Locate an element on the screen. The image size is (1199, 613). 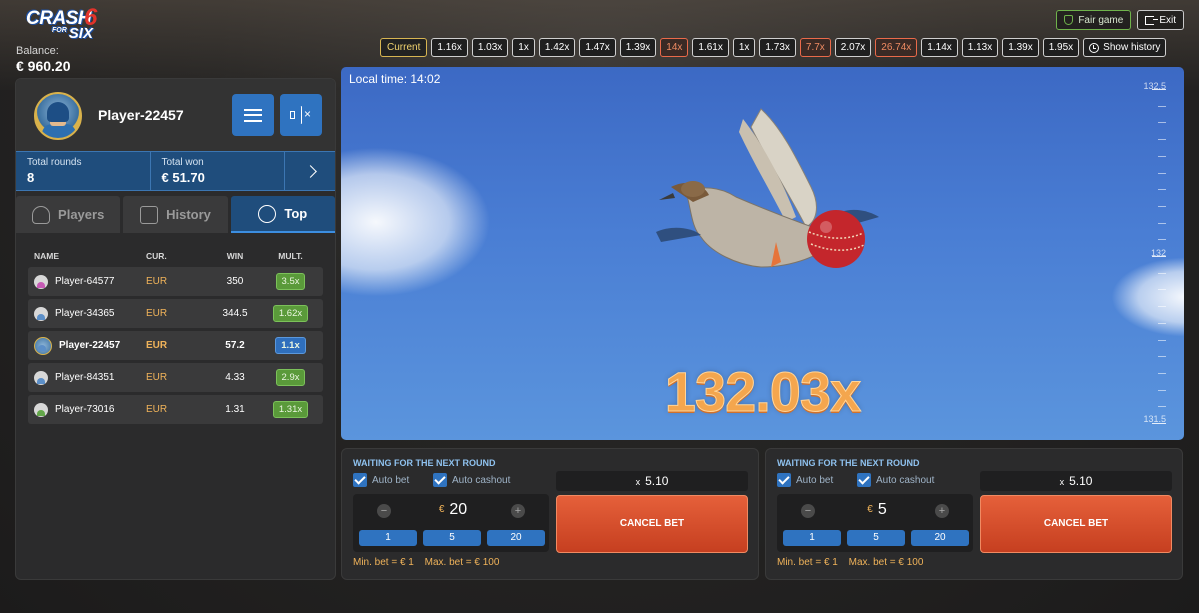
history-chip: 1.13x is located at coordinates (980, 47).